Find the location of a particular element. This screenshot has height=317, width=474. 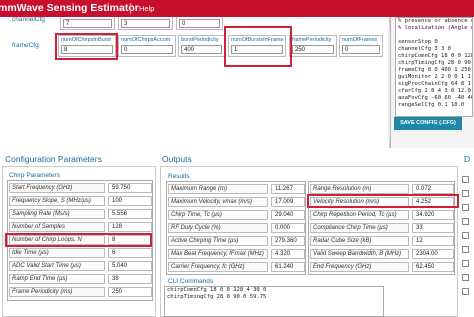

num-of-frames-group: numOfFrames 0 is located at coordinates (361, 46).